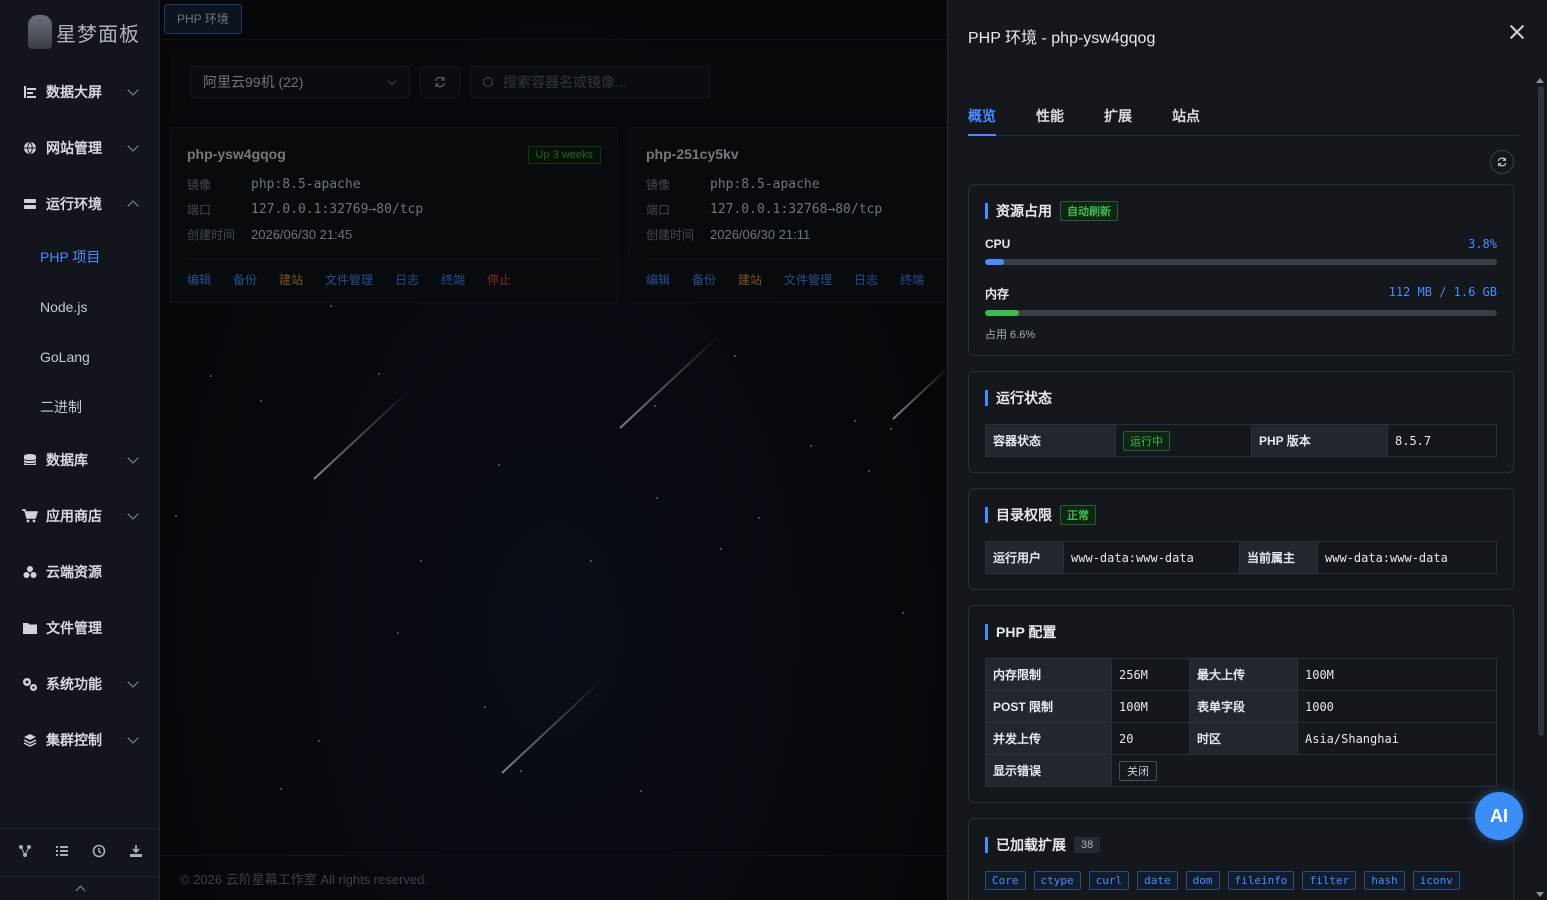 The width and height of the screenshot is (1547, 900). I want to click on table-row: 并发上传 20 时区 Asia/Shanghai, so click(1241, 738).